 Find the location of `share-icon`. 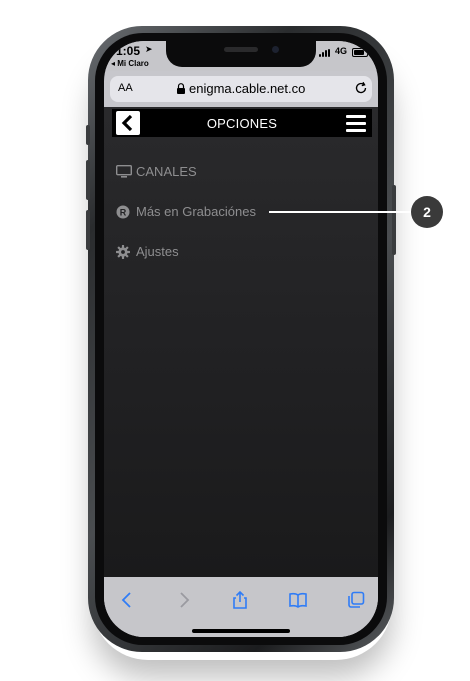

share-icon is located at coordinates (240, 600).